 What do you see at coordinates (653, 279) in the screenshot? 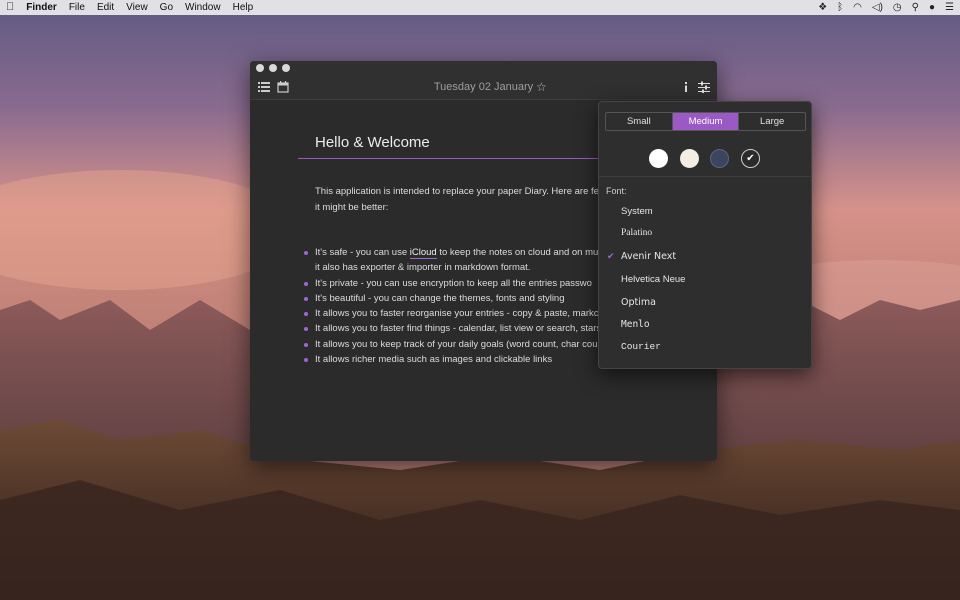
I see `font-option-helvetica-neue: Helvetica Neue` at bounding box center [653, 279].